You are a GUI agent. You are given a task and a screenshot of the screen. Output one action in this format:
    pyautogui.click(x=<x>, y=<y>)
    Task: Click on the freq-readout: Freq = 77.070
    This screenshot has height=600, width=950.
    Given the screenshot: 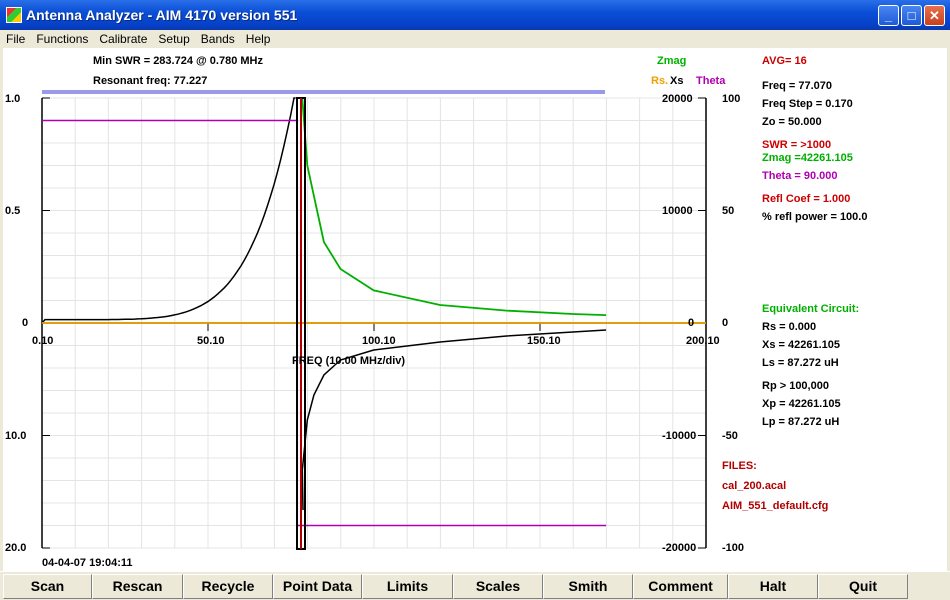 What is the action you would take?
    pyautogui.click(x=797, y=86)
    